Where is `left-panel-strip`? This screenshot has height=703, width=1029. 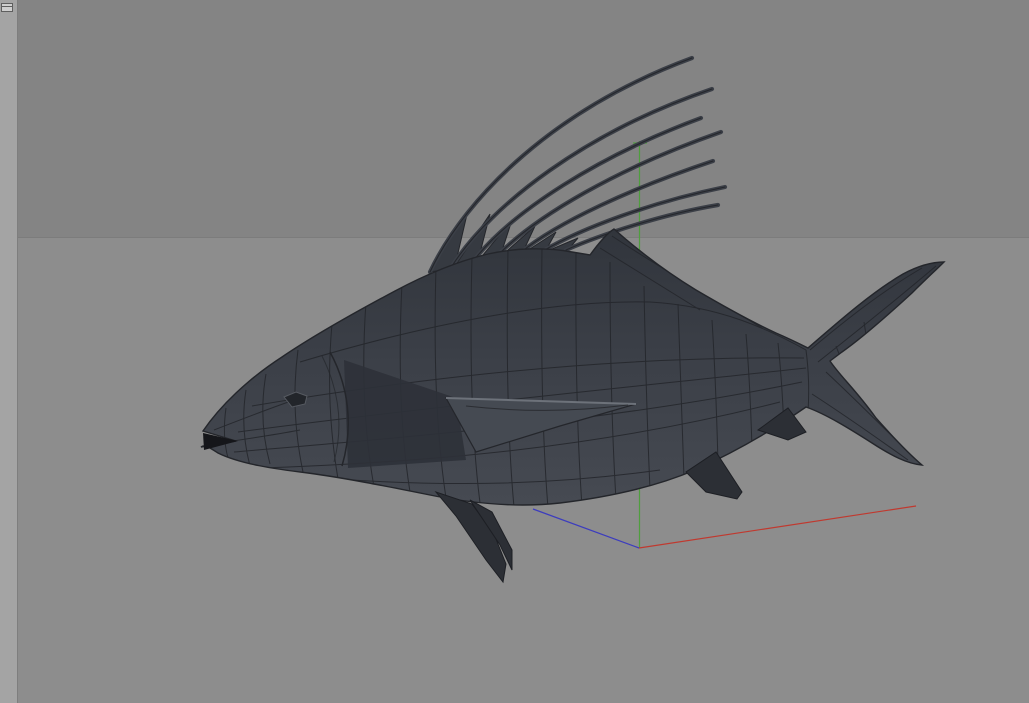
left-panel-strip is located at coordinates (9, 351).